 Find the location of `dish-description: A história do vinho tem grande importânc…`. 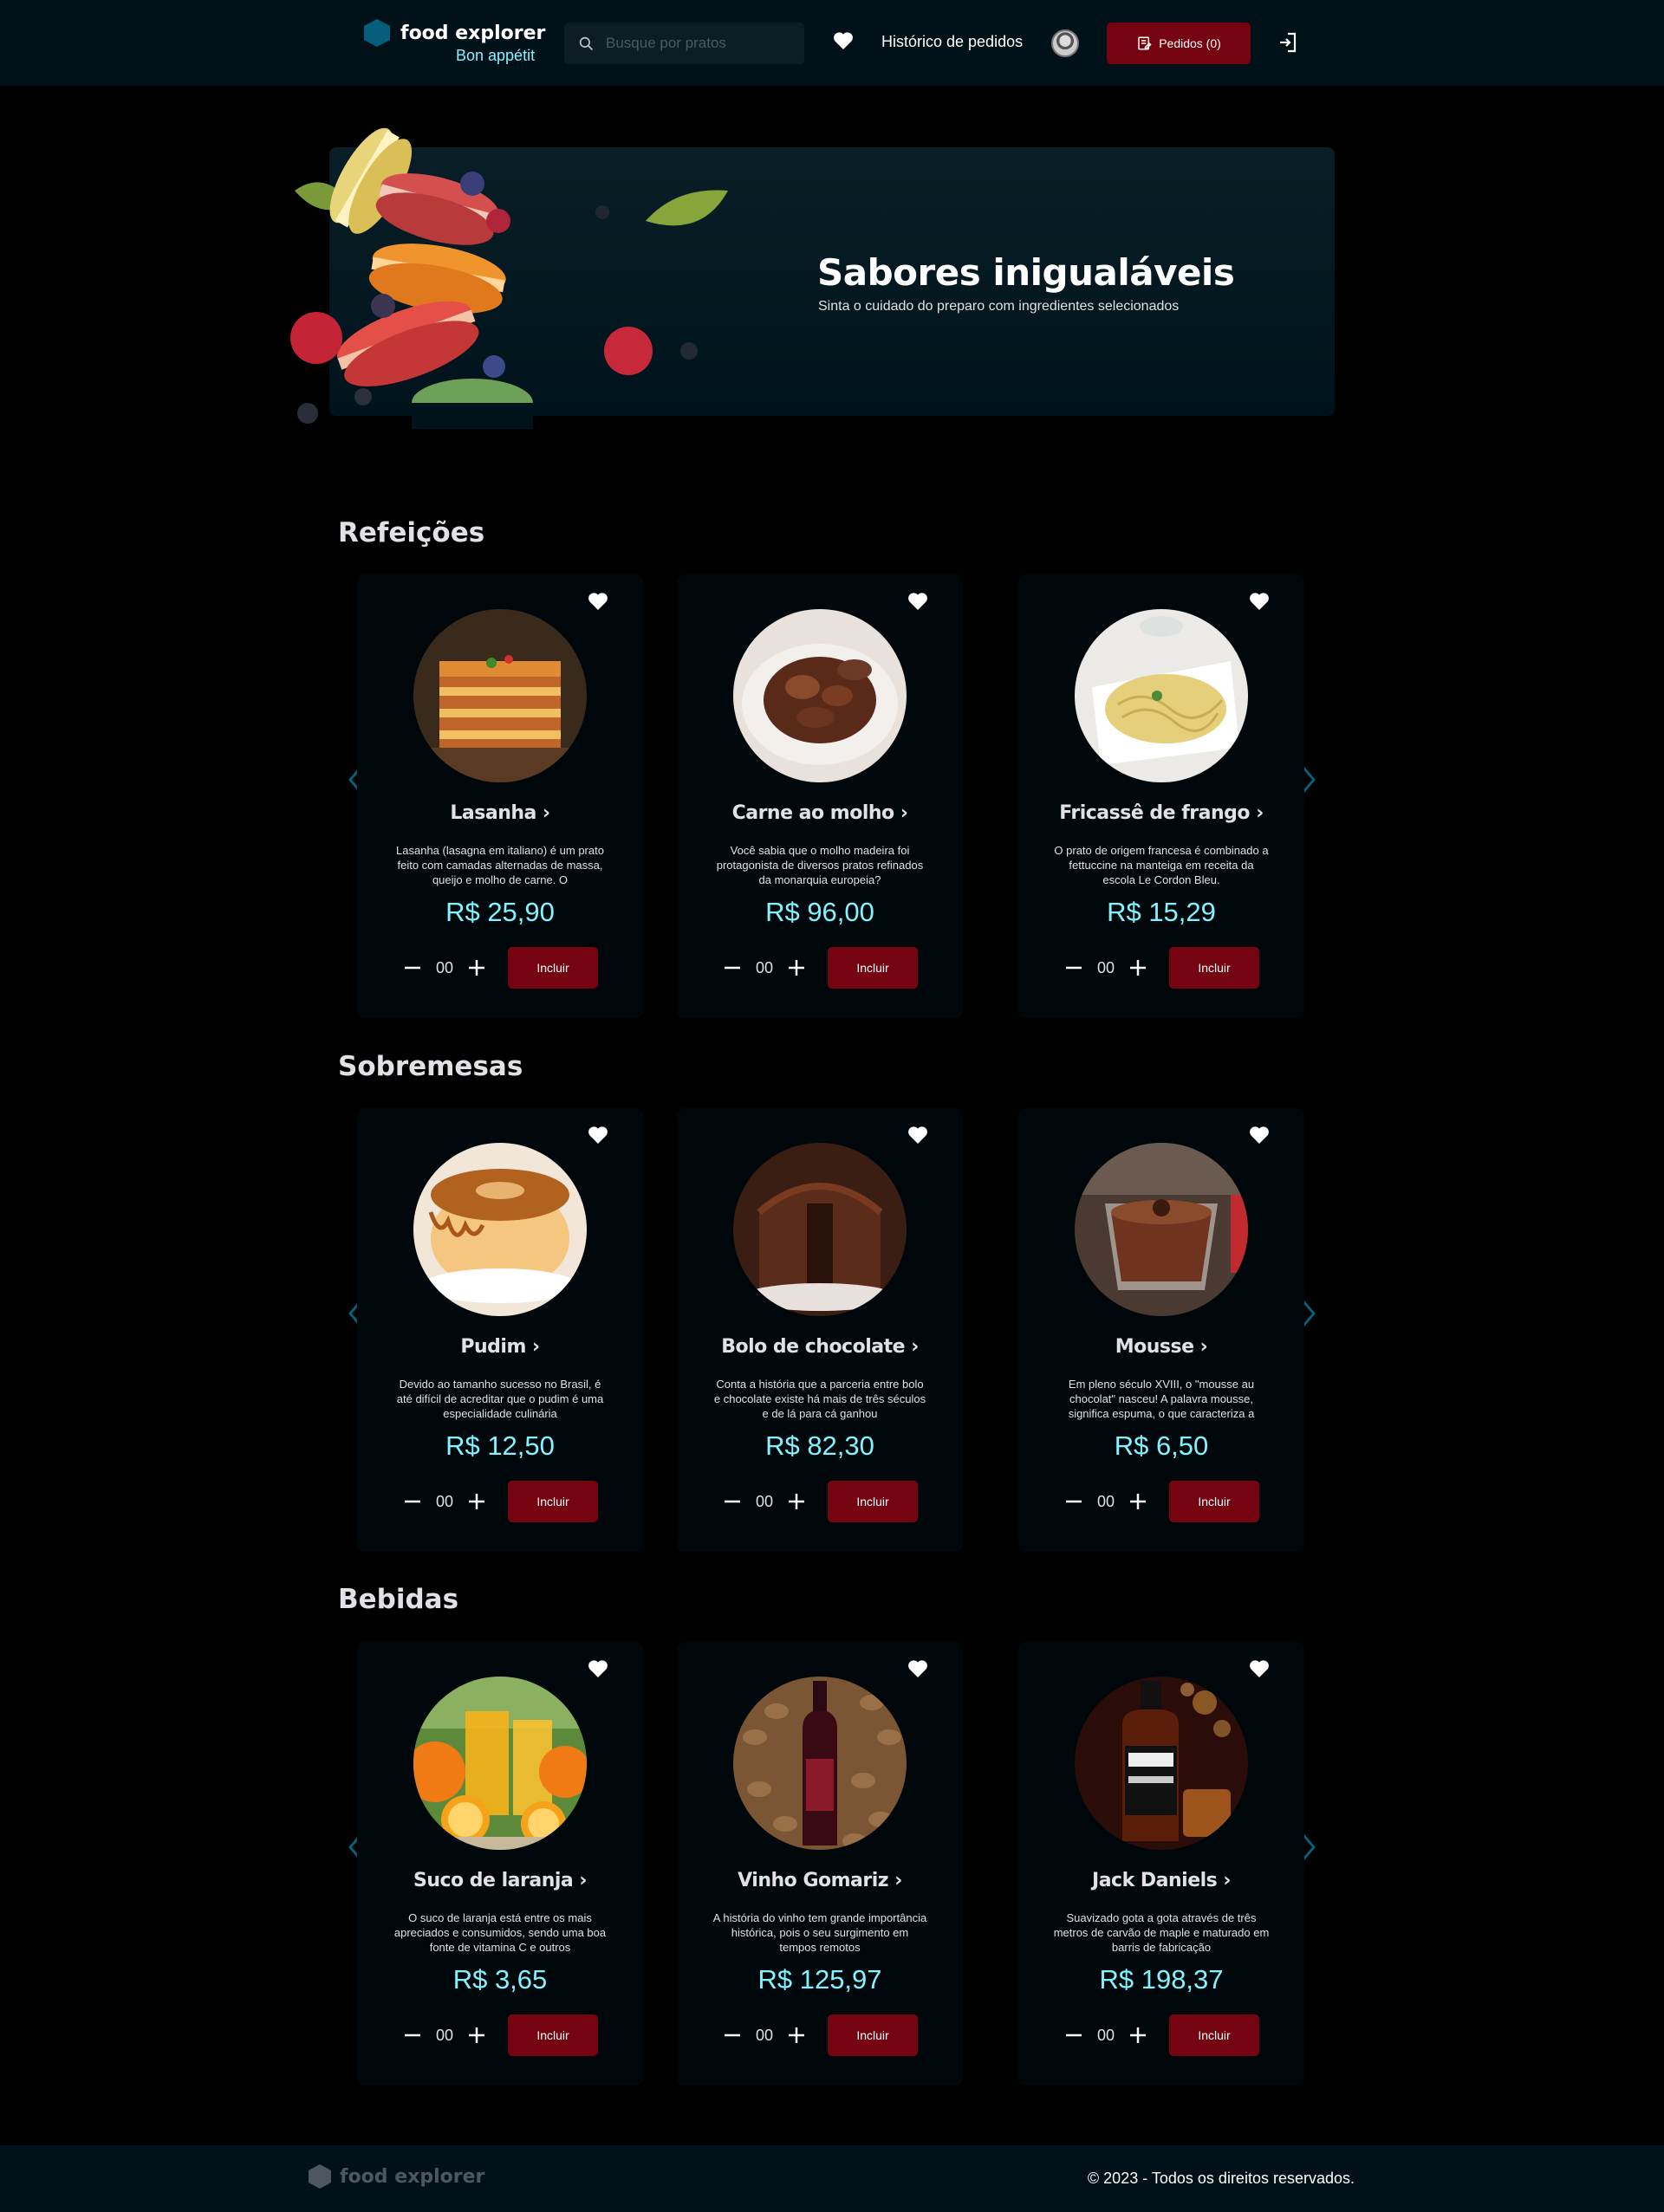

dish-description: A história do vinho tem grande importânc… is located at coordinates (819, 1932).